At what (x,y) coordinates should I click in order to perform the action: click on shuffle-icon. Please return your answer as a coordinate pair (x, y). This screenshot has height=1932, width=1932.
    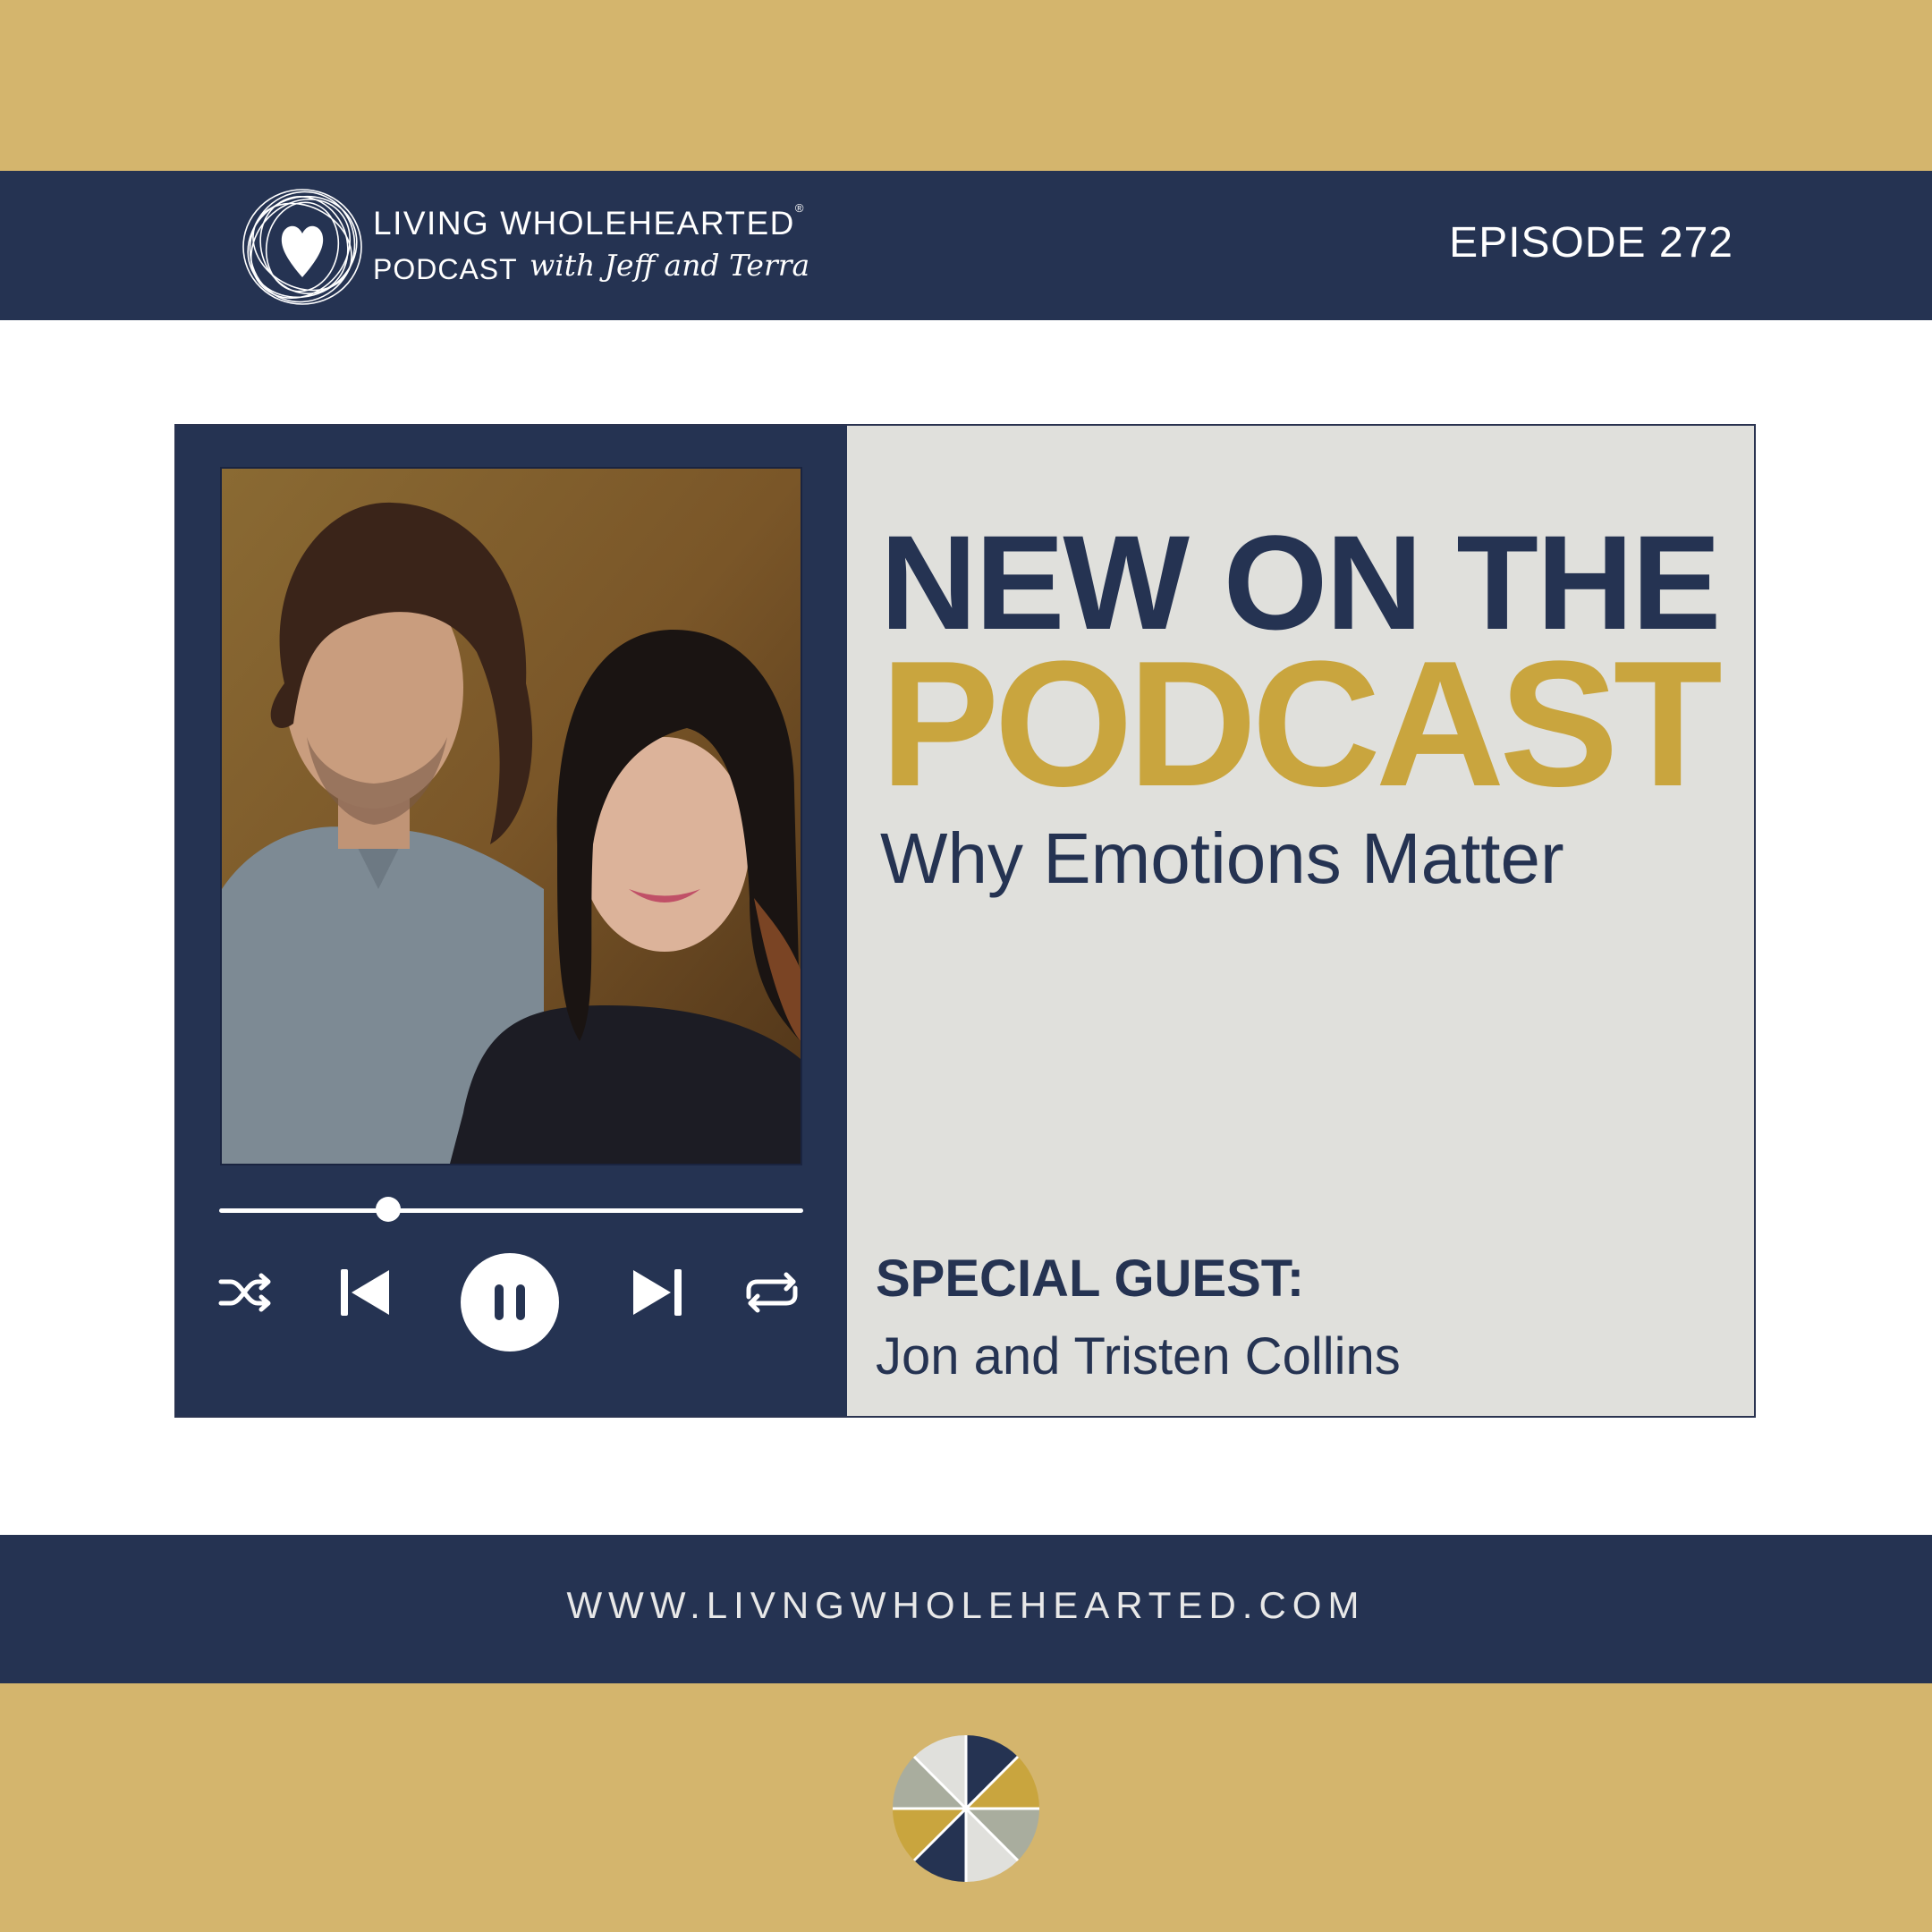
    Looking at the image, I should click on (244, 1292).